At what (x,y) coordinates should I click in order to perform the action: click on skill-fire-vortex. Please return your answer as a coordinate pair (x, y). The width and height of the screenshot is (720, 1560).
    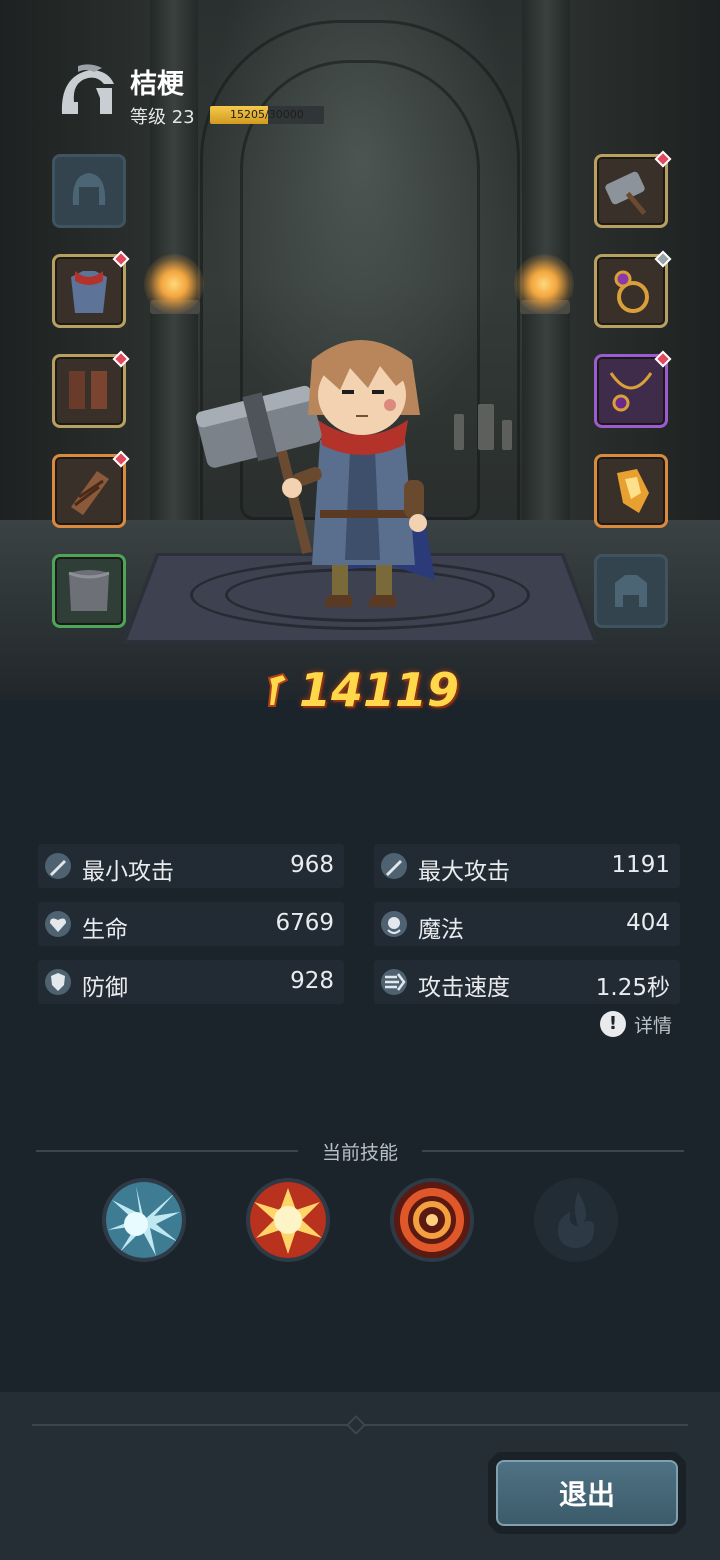
    Looking at the image, I should click on (432, 1220).